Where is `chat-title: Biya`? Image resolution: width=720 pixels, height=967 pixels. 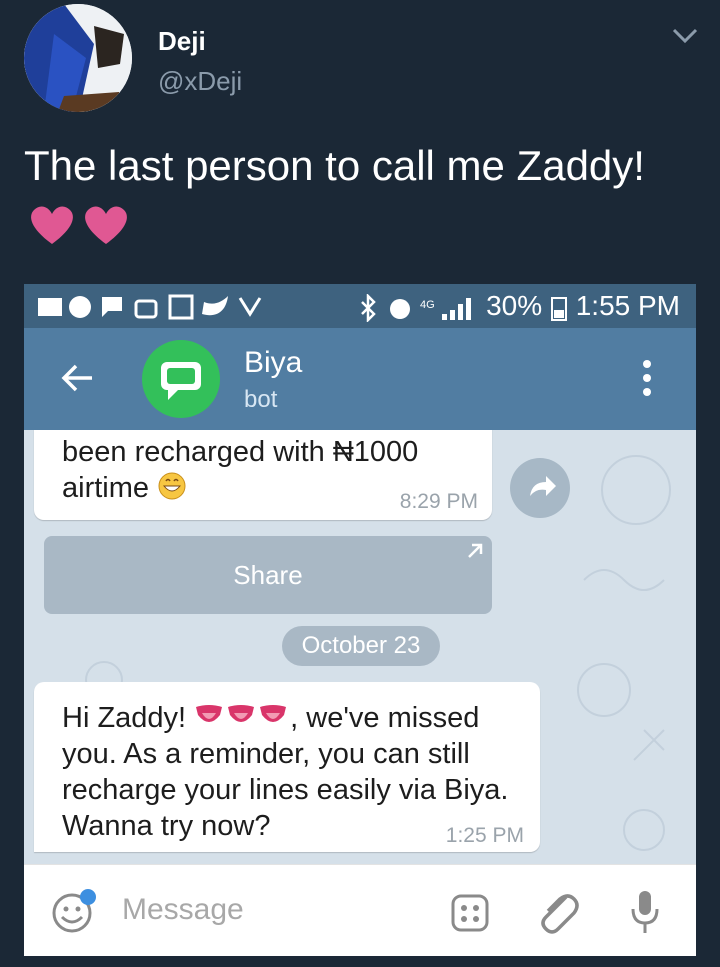
chat-title: Biya is located at coordinates (273, 363).